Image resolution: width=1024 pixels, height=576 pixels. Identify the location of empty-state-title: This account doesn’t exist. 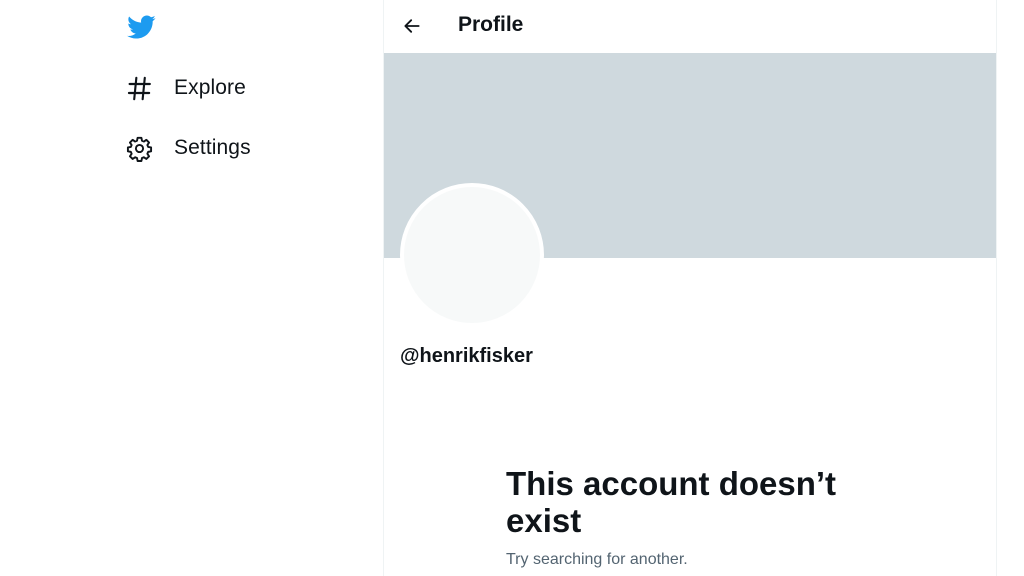
(671, 502).